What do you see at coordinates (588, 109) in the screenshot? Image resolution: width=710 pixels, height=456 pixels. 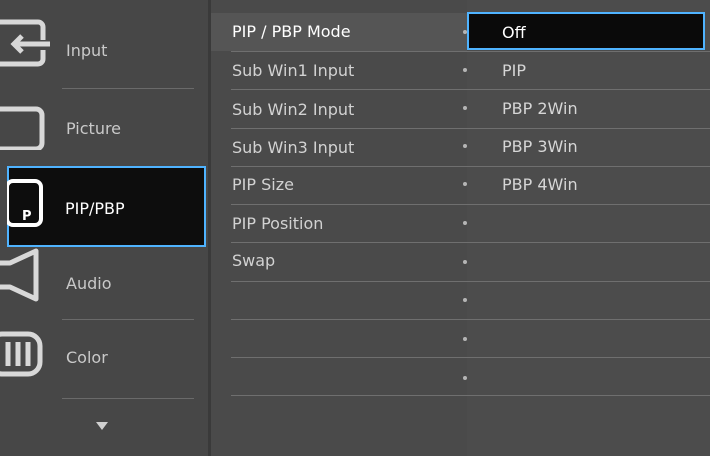 I see `option-pbp-2win: PBP 2Win` at bounding box center [588, 109].